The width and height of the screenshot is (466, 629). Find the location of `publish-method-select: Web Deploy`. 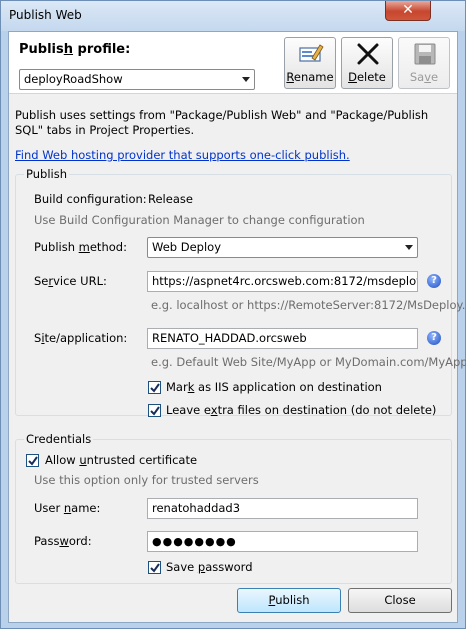

publish-method-select: Web Deploy is located at coordinates (282, 247).